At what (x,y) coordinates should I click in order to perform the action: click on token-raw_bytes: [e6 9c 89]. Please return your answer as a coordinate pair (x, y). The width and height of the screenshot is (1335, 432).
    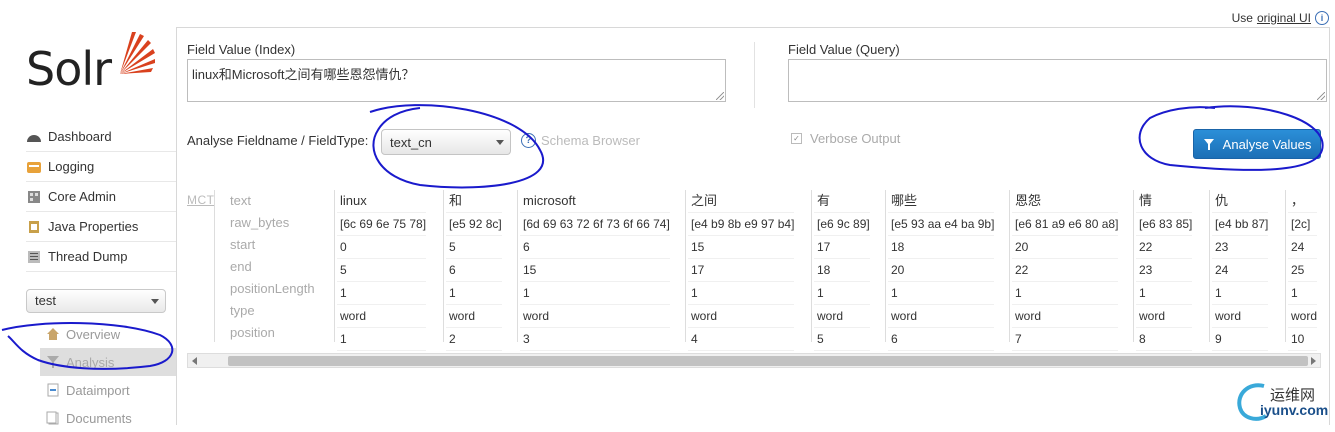
    Looking at the image, I should click on (842, 224).